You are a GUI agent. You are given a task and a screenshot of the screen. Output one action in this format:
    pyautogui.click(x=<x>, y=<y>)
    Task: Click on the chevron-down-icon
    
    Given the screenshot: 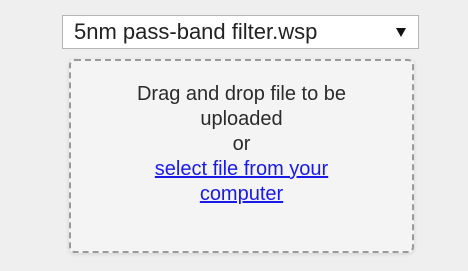 What is the action you would take?
    pyautogui.click(x=401, y=32)
    